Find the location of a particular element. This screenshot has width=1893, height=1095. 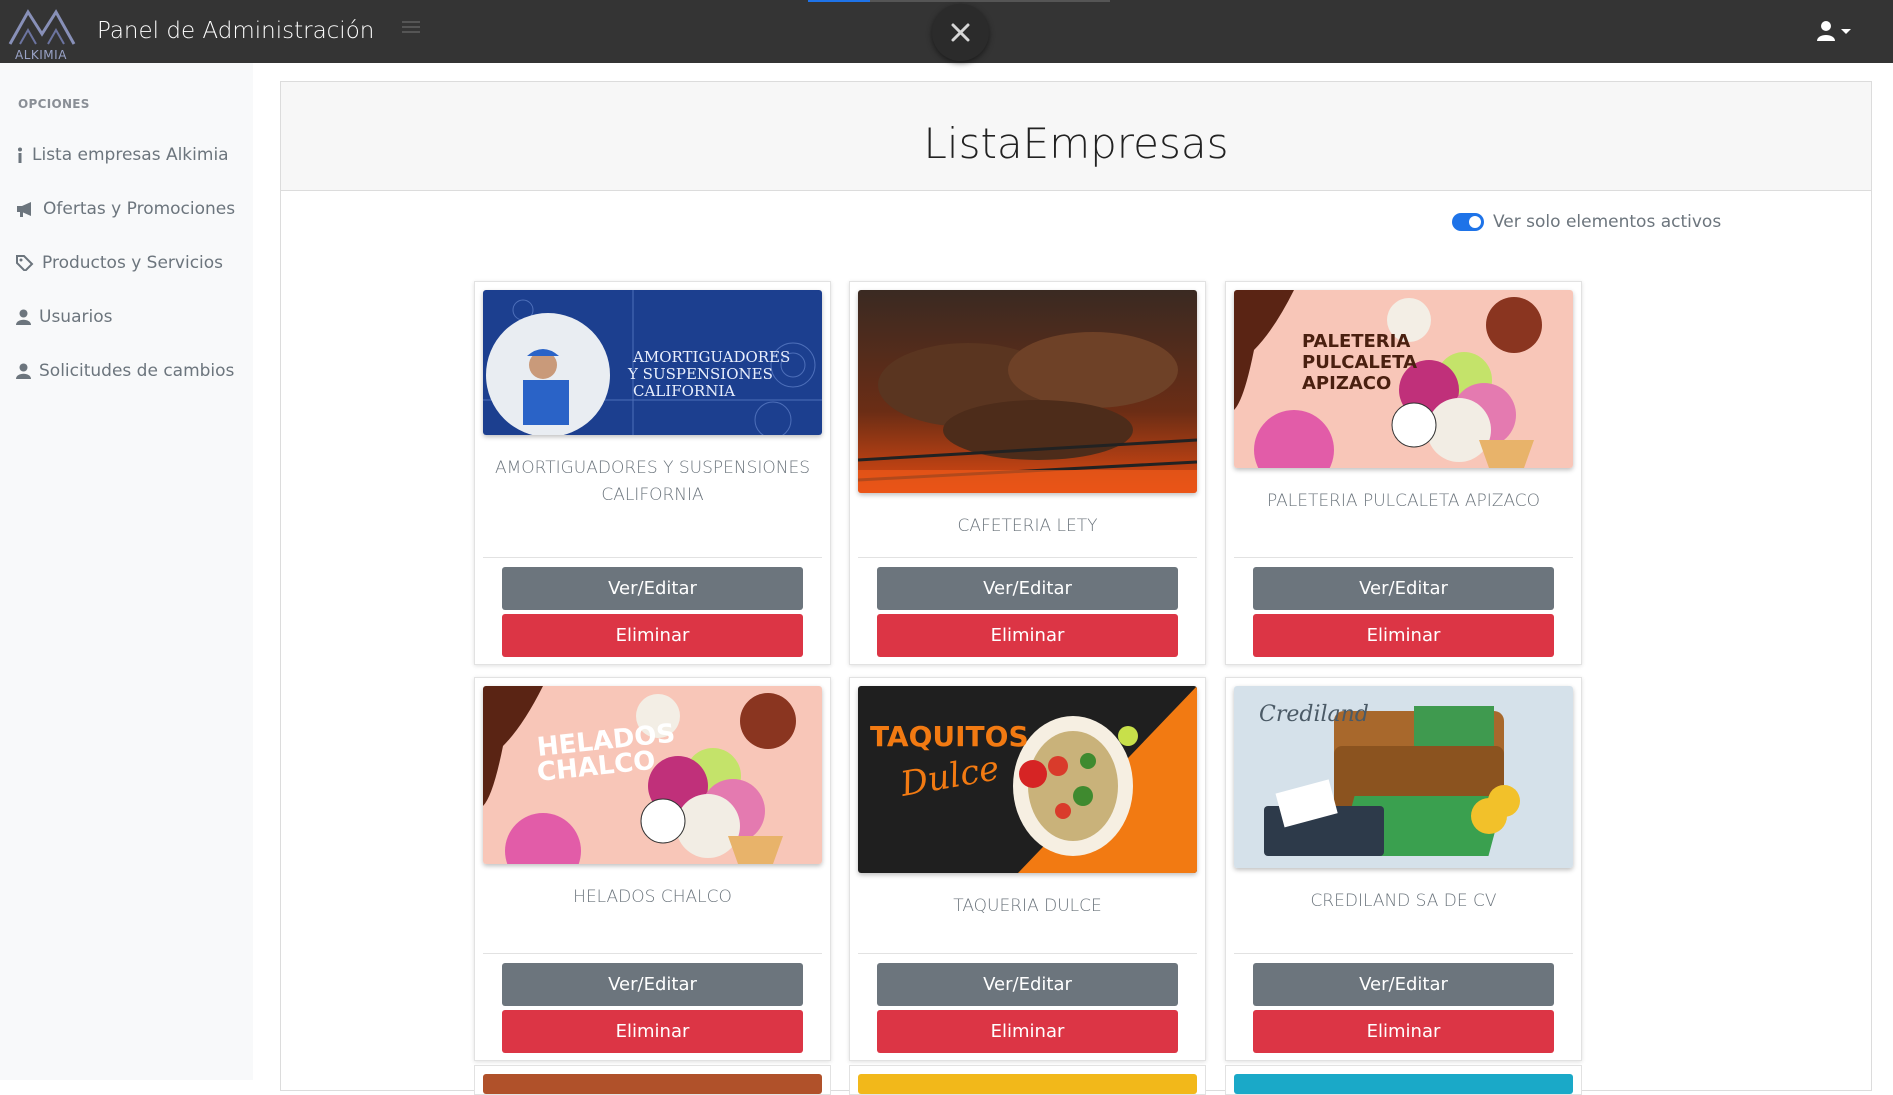

tag-icon is located at coordinates (25, 263).